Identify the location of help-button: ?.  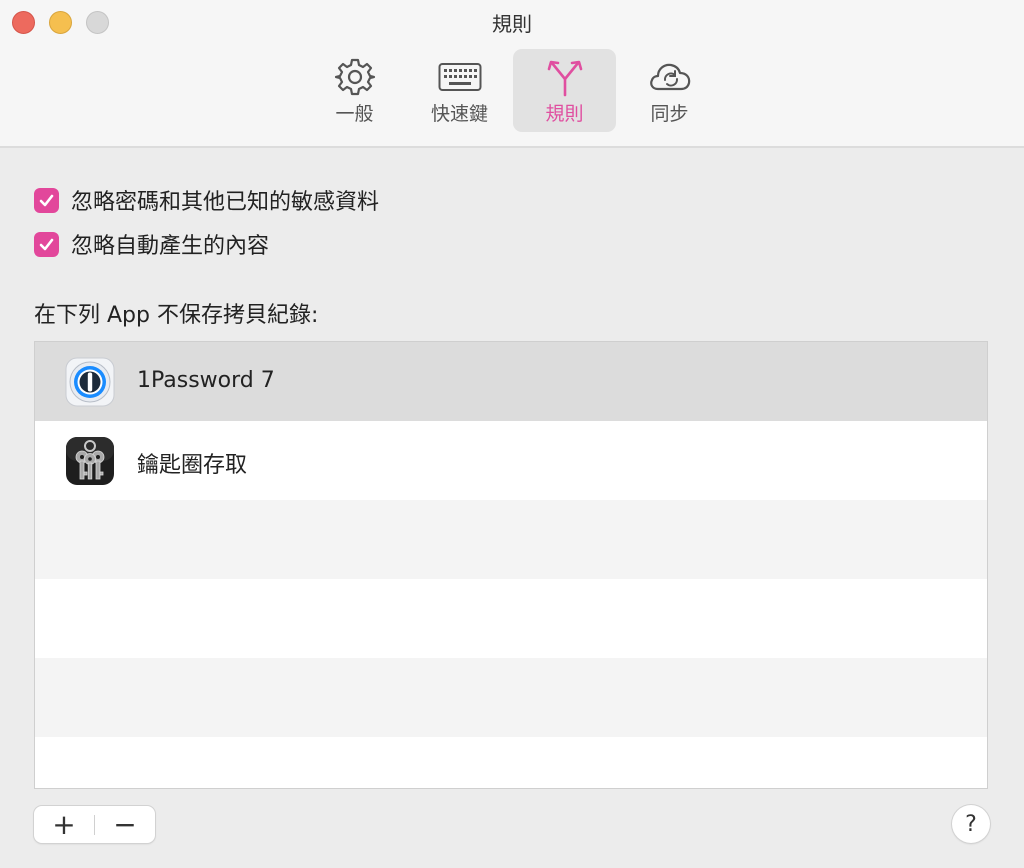
(971, 824).